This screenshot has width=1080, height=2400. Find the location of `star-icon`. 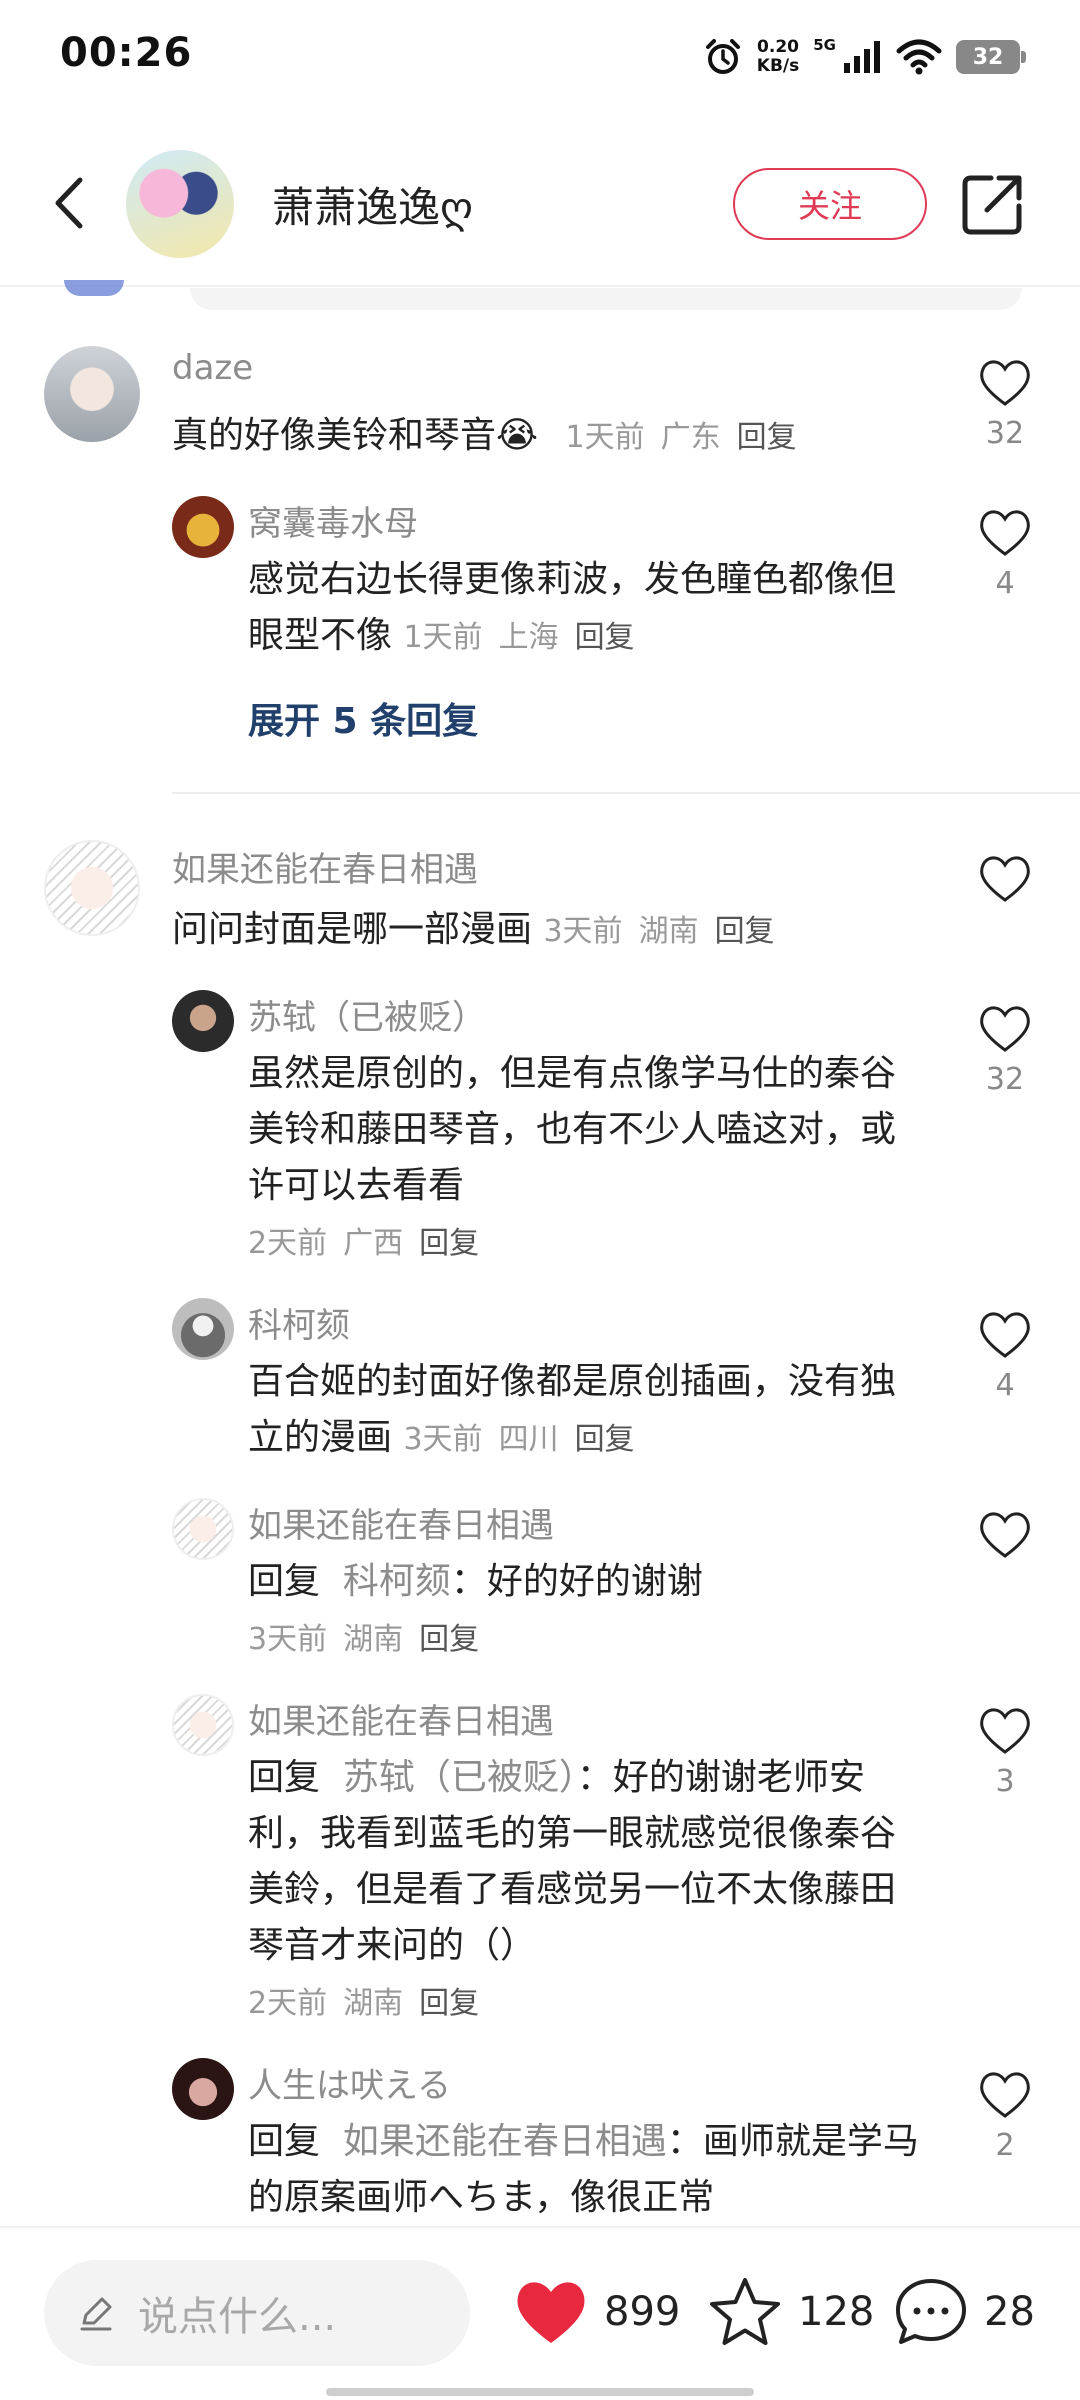

star-icon is located at coordinates (745, 2311).